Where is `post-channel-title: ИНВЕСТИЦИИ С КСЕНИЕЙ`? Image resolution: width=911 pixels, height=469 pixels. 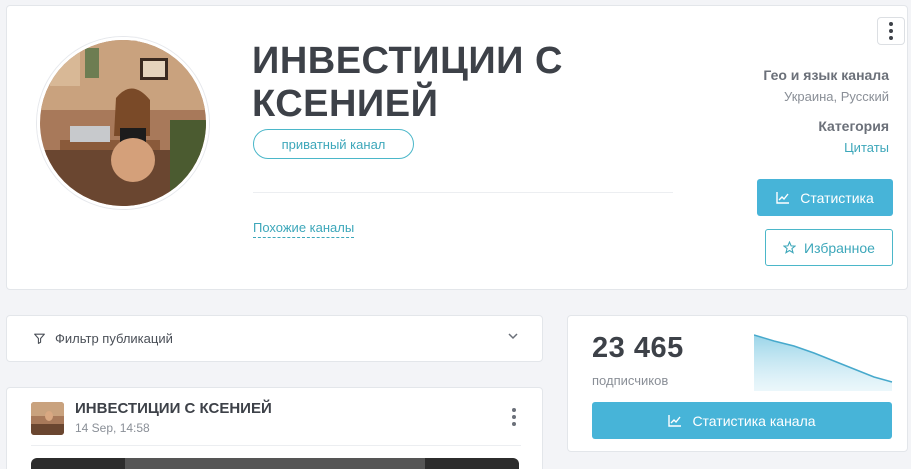 post-channel-title: ИНВЕСТИЦИИ С КСЕНИЕЙ is located at coordinates (173, 408).